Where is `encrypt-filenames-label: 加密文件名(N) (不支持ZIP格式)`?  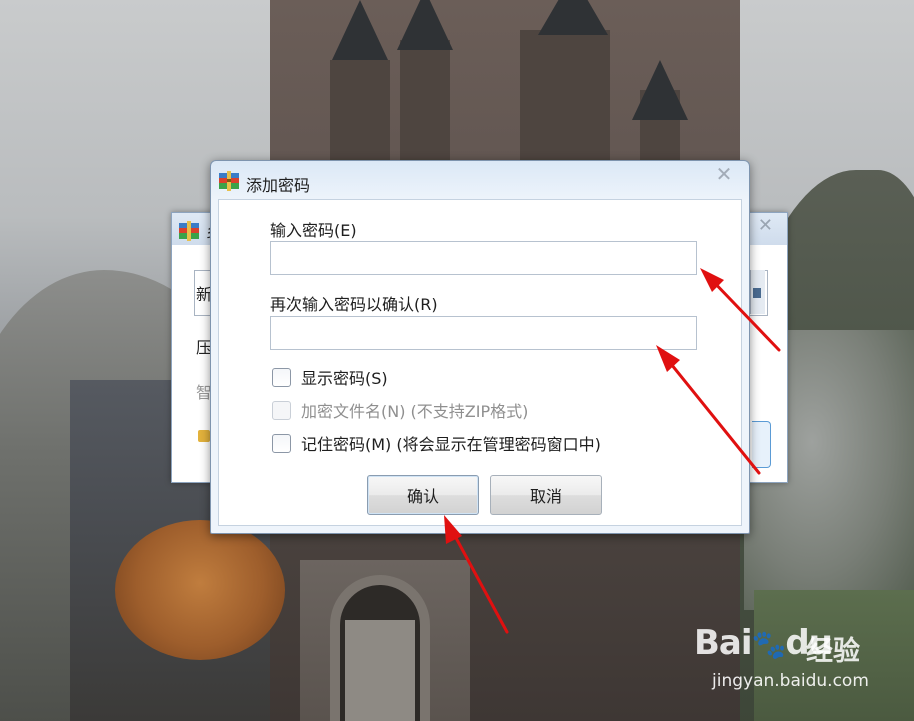 encrypt-filenames-label: 加密文件名(N) (不支持ZIP格式) is located at coordinates (415, 411).